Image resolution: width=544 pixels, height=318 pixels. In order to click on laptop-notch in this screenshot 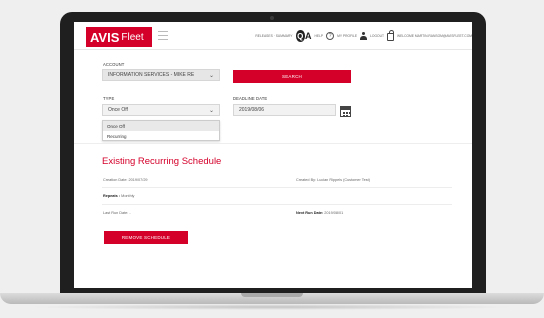, I will do `click(272, 295)`.